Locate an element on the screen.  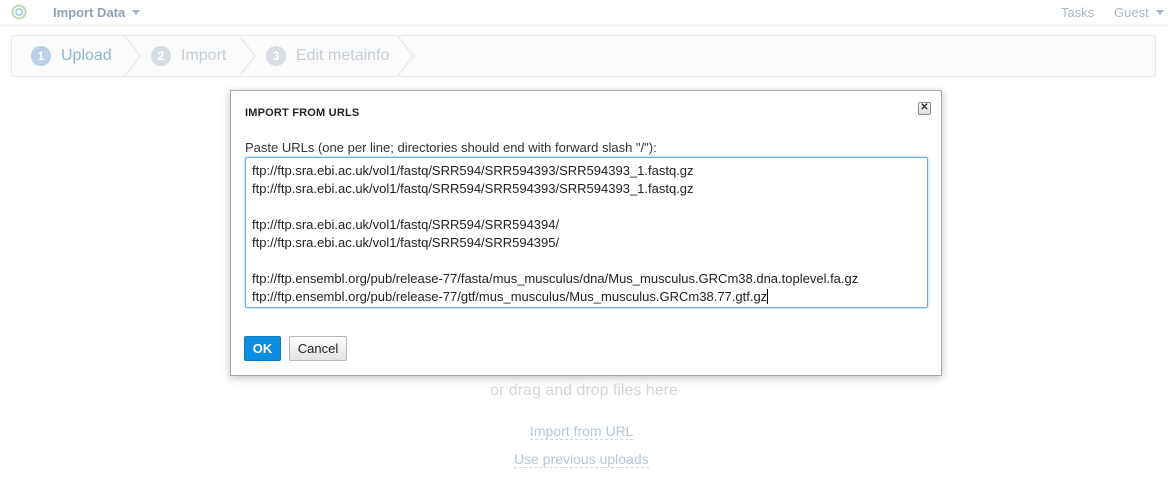
cancel-button: Cancel is located at coordinates (318, 348).